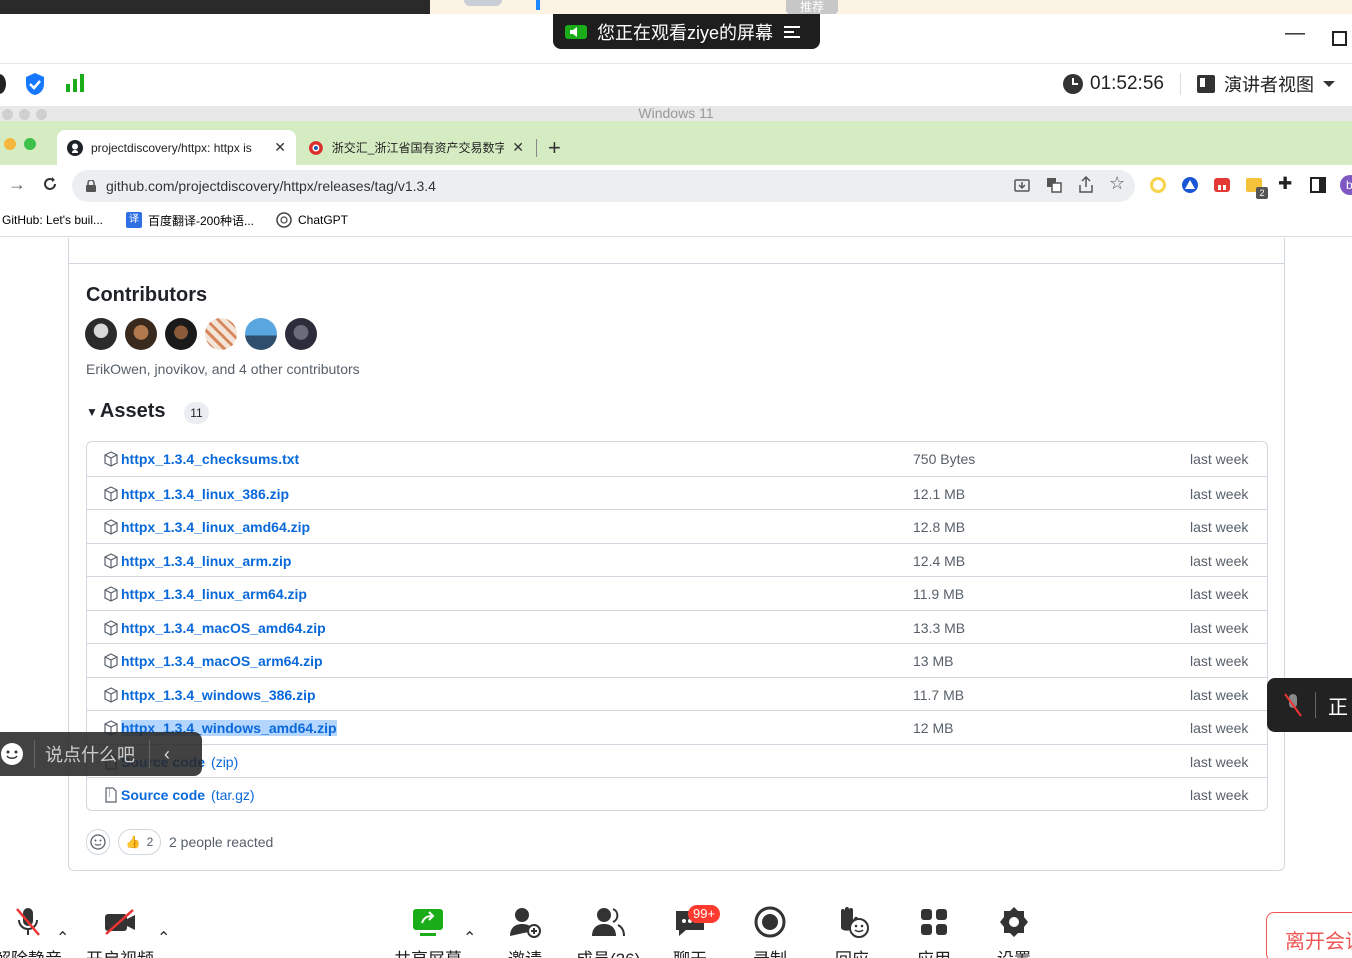 The height and width of the screenshot is (958, 1352). Describe the element at coordinates (12, 754) in the screenshot. I see `emoji-icon` at that location.